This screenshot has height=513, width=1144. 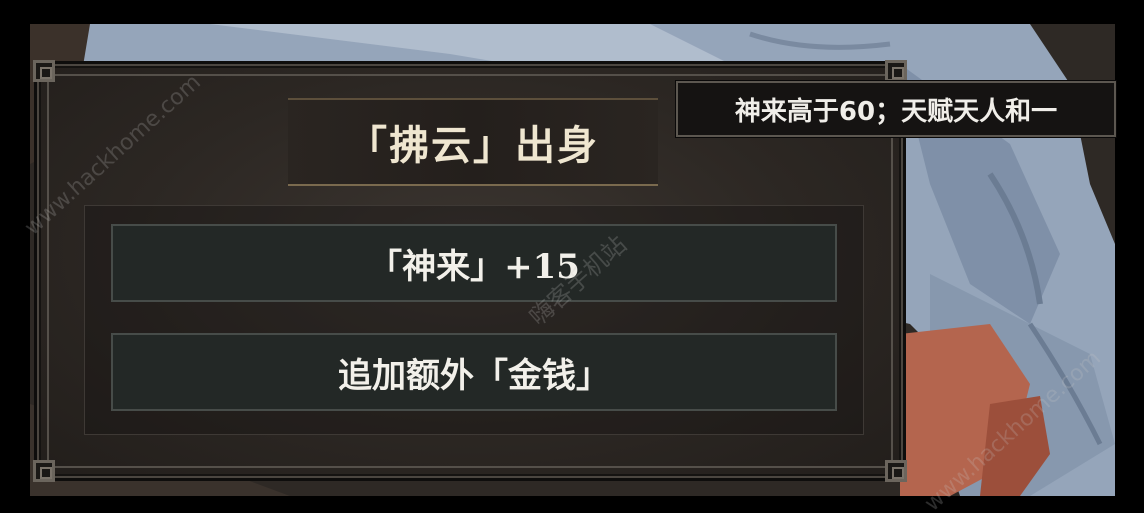 I want to click on option-extra-money: 追加额外「金钱」, so click(x=474, y=372).